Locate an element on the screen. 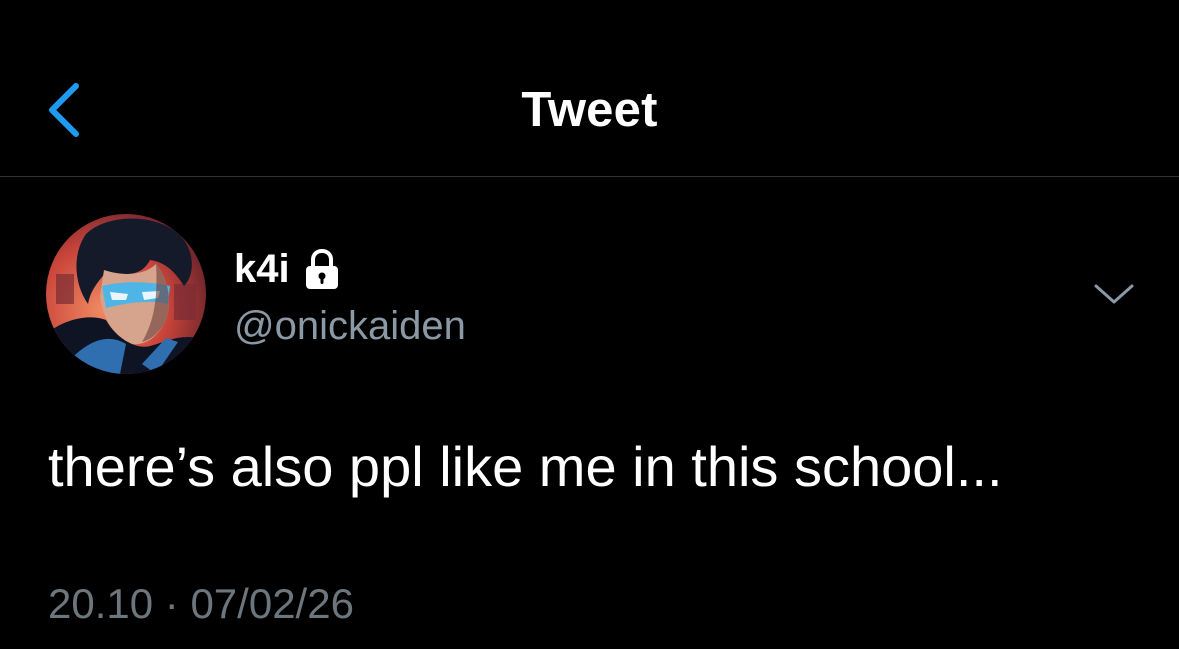 The width and height of the screenshot is (1179, 649). display-name: k4i is located at coordinates (262, 269).